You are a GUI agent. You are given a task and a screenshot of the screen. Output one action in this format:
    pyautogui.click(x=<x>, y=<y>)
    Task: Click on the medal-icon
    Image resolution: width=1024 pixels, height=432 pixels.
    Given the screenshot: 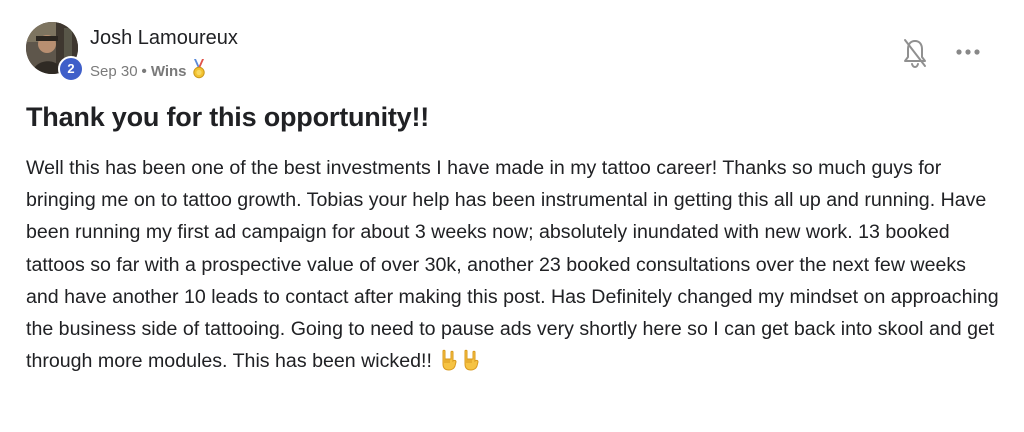 What is the action you would take?
    pyautogui.click(x=199, y=71)
    